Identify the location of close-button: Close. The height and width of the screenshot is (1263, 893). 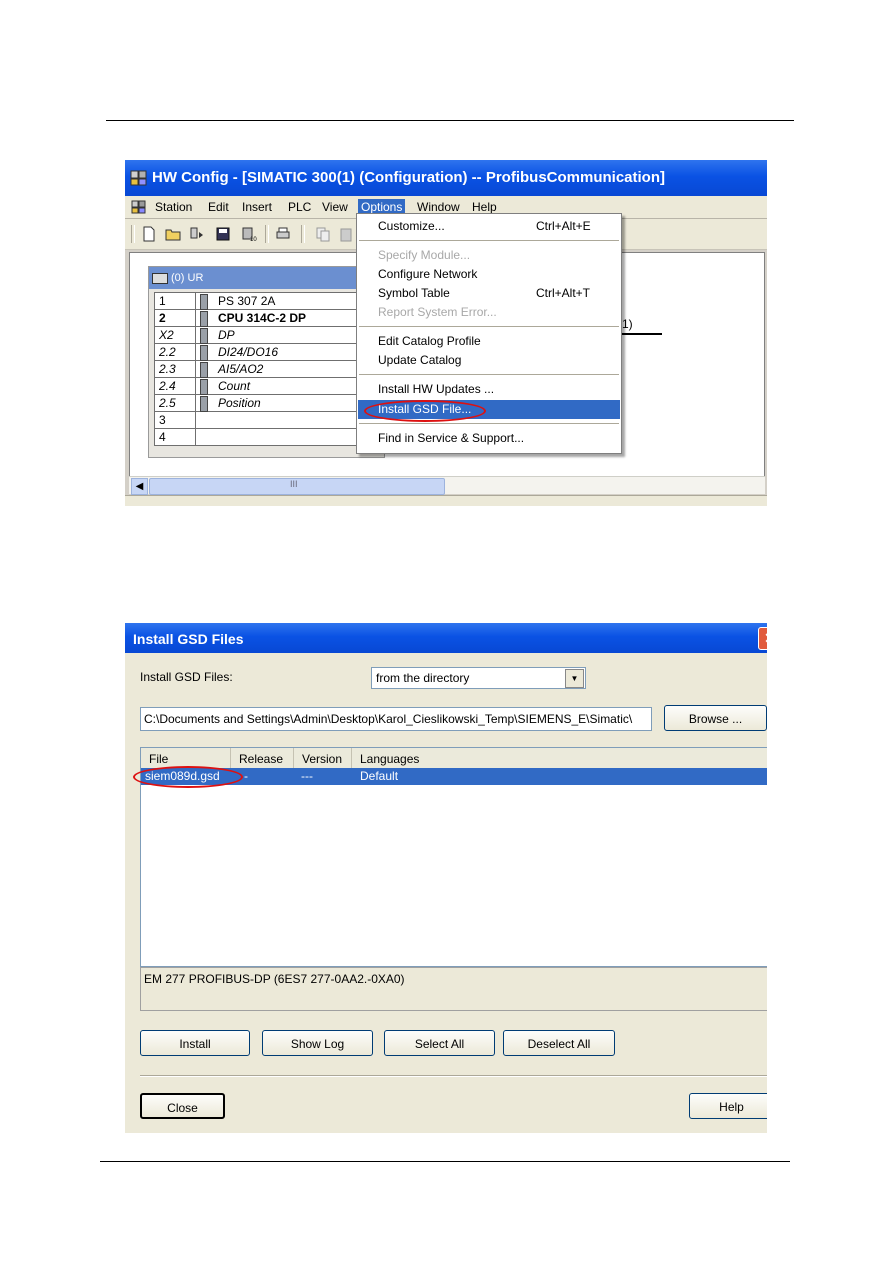
(182, 1106).